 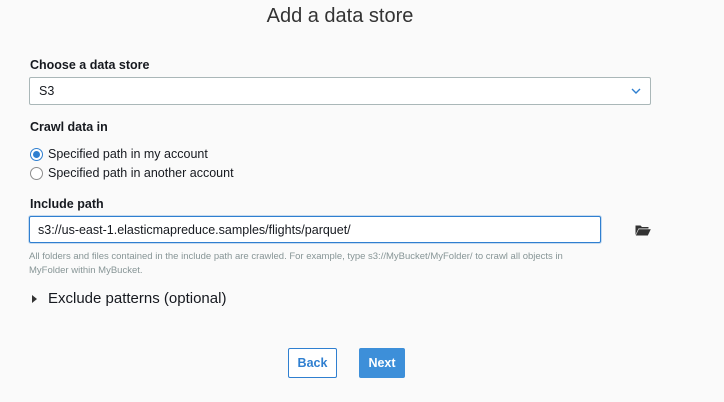 I want to click on data-store-select: S3, so click(x=340, y=91).